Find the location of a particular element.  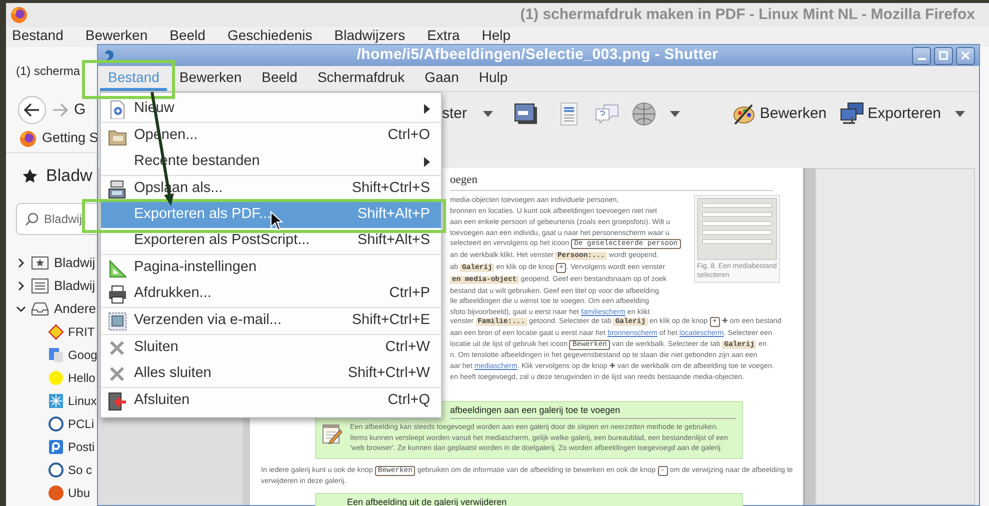

shortcut-text: Ctrl+Q is located at coordinates (409, 400).